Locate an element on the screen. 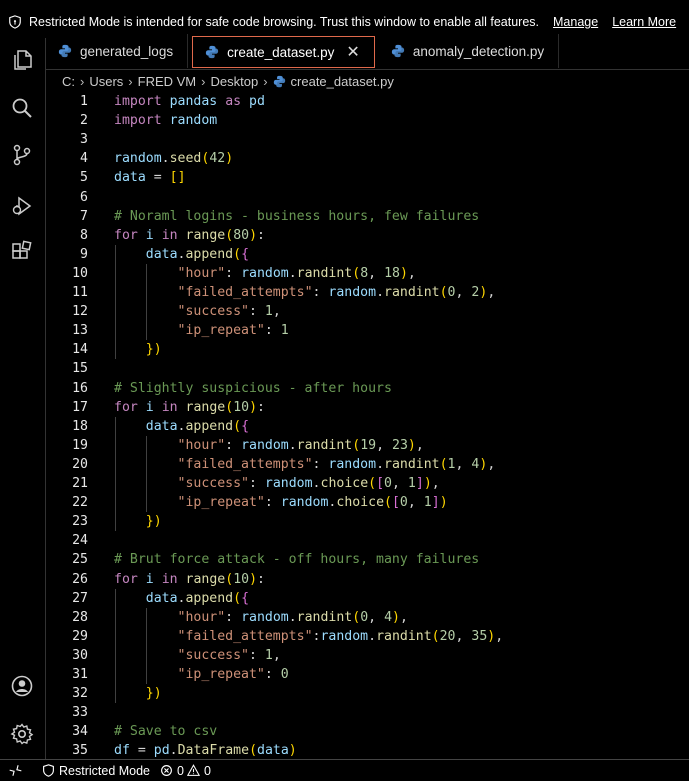 The image size is (689, 781). line-number: 33 is located at coordinates (80, 713).